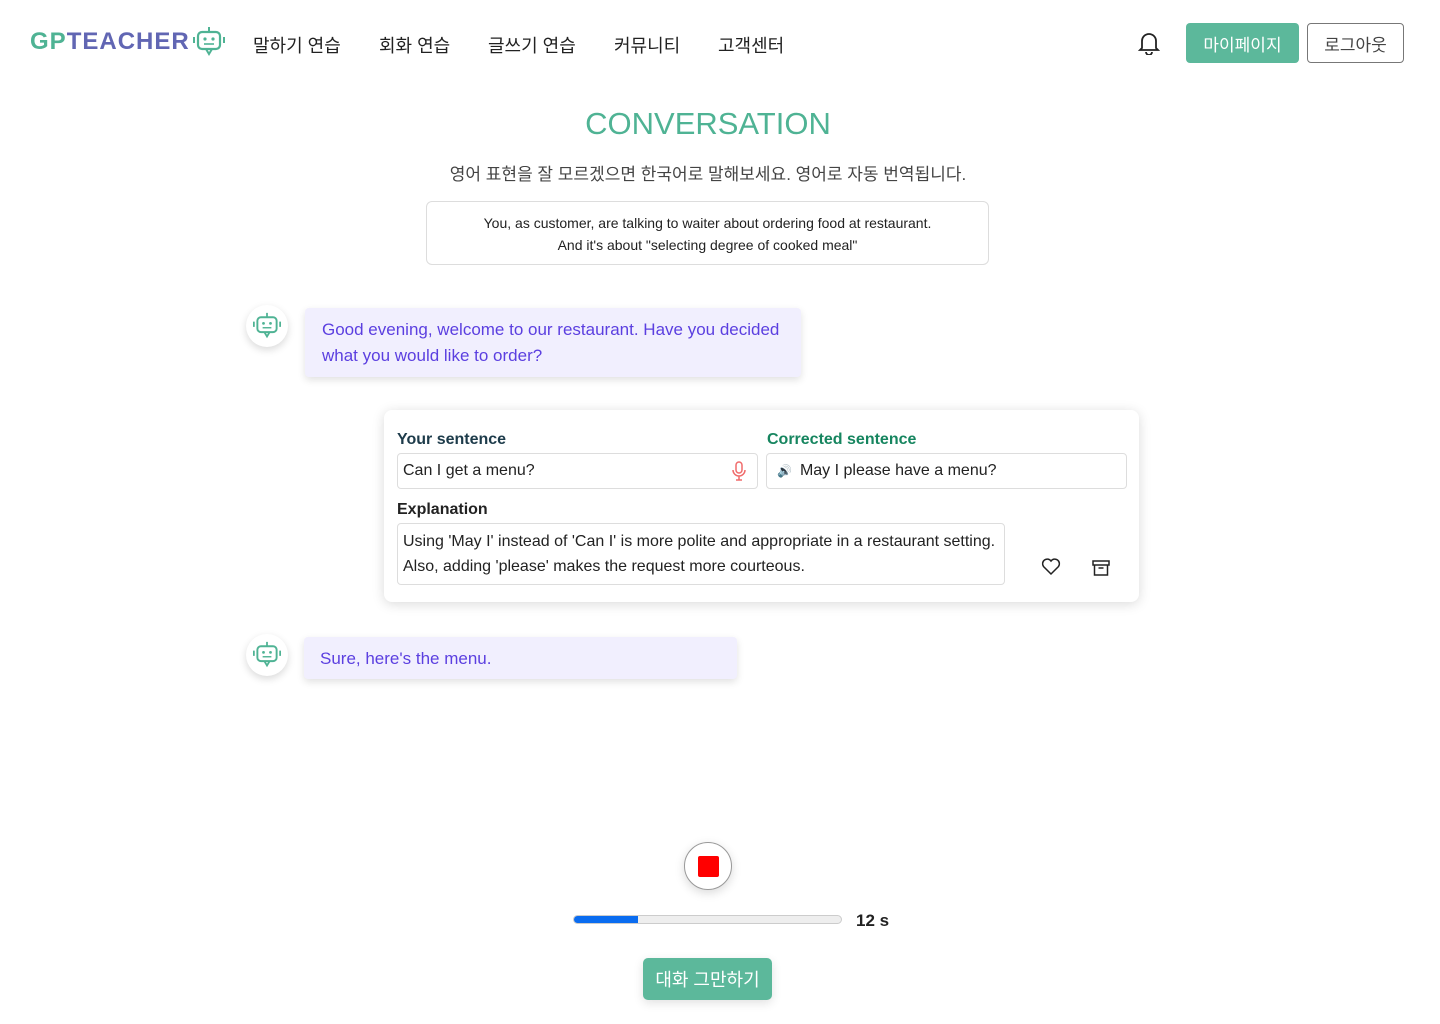  I want to click on logout-button: 로그아웃, so click(1355, 43).